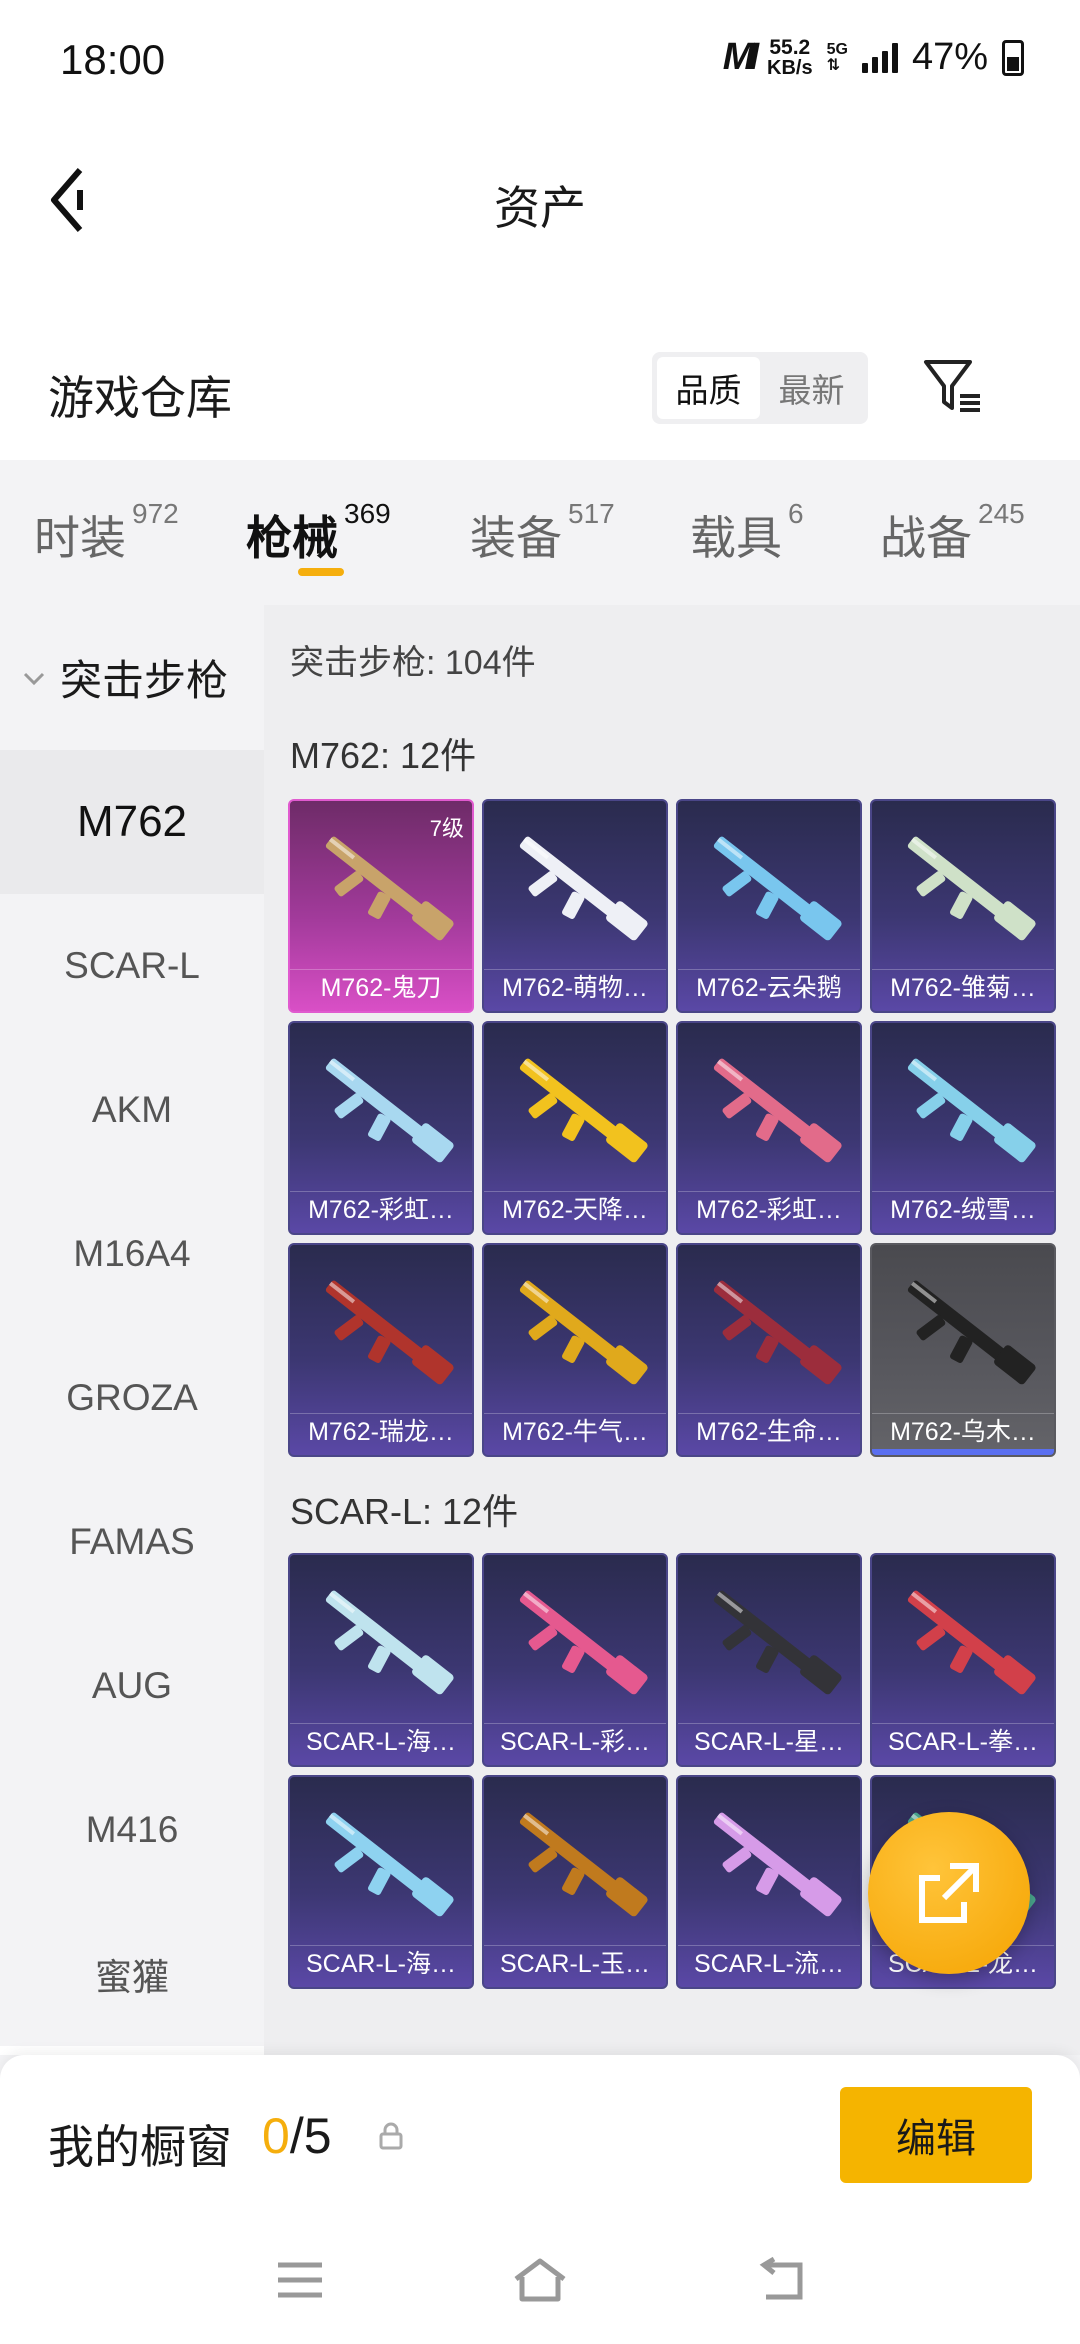 This screenshot has height=2344, width=1080. I want to click on tab-count: 6, so click(796, 513).